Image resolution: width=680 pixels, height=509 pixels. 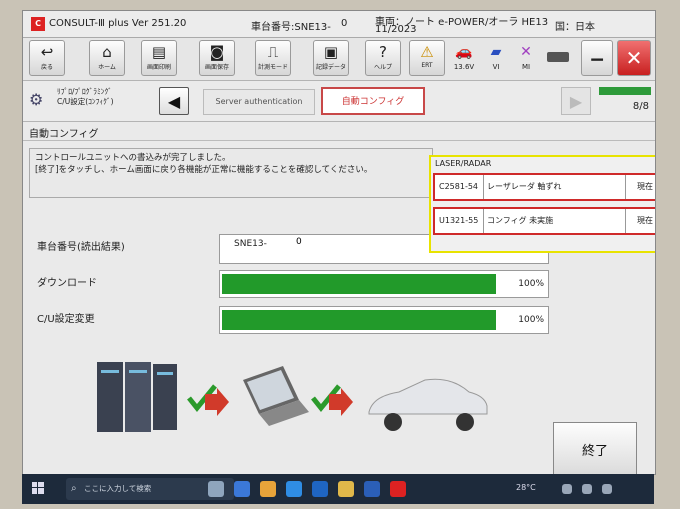 What do you see at coordinates (276, 396) in the screenshot?
I see `laptop-icon` at bounding box center [276, 396].